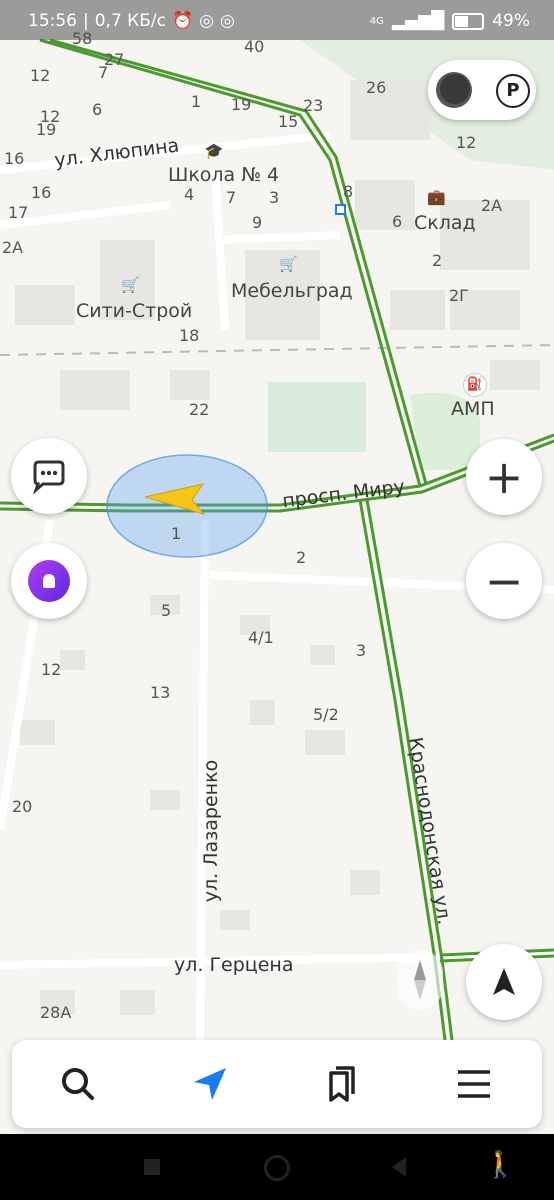 Image resolution: width=554 pixels, height=1200 pixels. What do you see at coordinates (437, 198) in the screenshot?
I see `briefcase-icon: 💼` at bounding box center [437, 198].